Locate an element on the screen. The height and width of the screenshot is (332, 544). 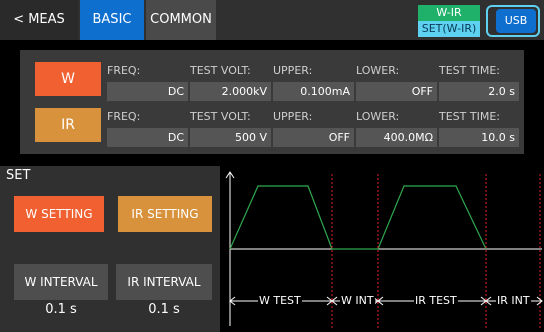
ir-interval-value: 0.1 s is located at coordinates (164, 309).